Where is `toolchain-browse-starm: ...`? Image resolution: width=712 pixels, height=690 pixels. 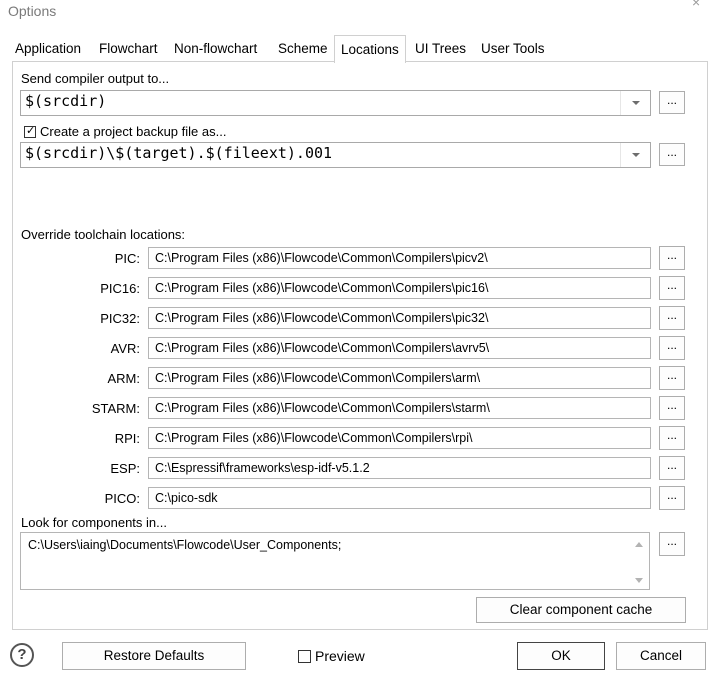 toolchain-browse-starm: ... is located at coordinates (672, 408).